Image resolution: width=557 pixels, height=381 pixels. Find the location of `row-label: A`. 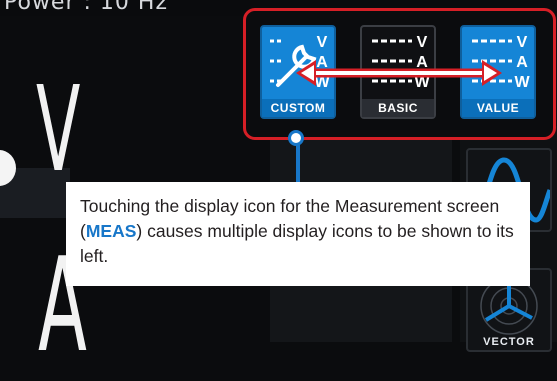

row-label: A is located at coordinates (522, 62).